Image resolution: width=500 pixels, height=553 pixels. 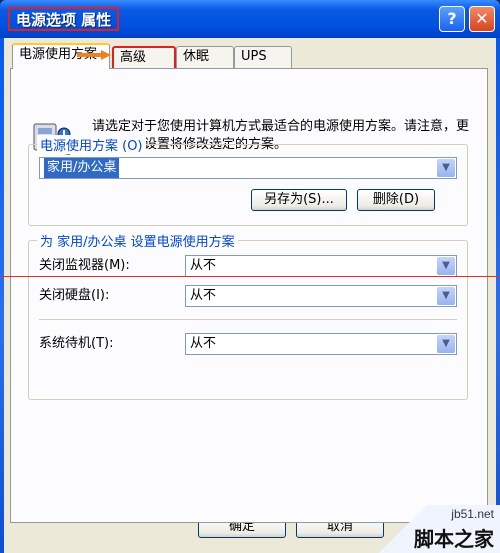 I want to click on system-standby-value: 从不, so click(x=203, y=343).